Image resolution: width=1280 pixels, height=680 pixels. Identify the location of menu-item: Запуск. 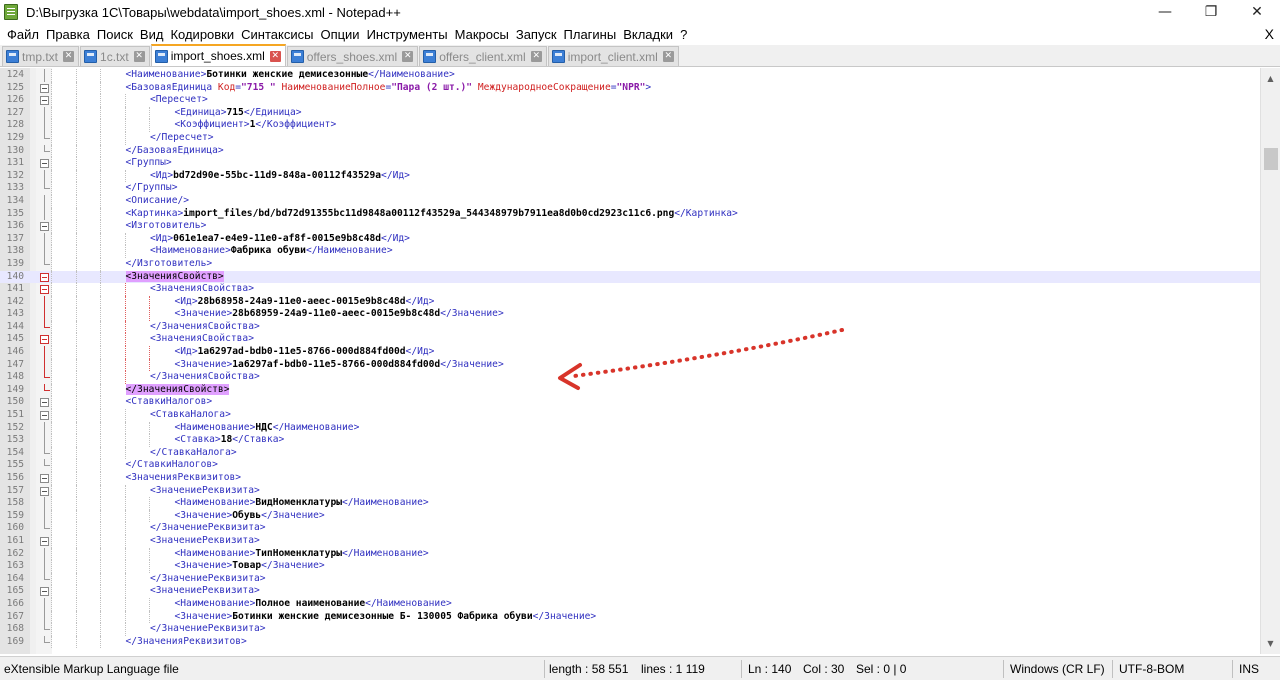
(536, 34).